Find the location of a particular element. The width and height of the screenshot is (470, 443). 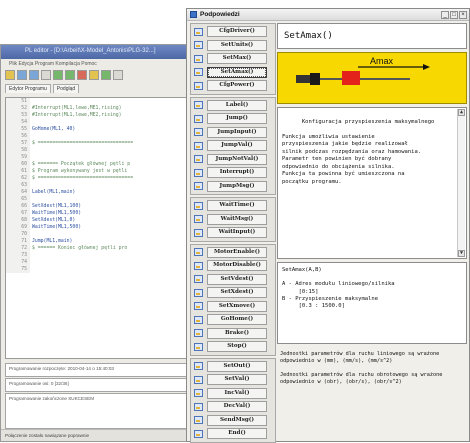

maximize-button: □ is located at coordinates (454, 14).